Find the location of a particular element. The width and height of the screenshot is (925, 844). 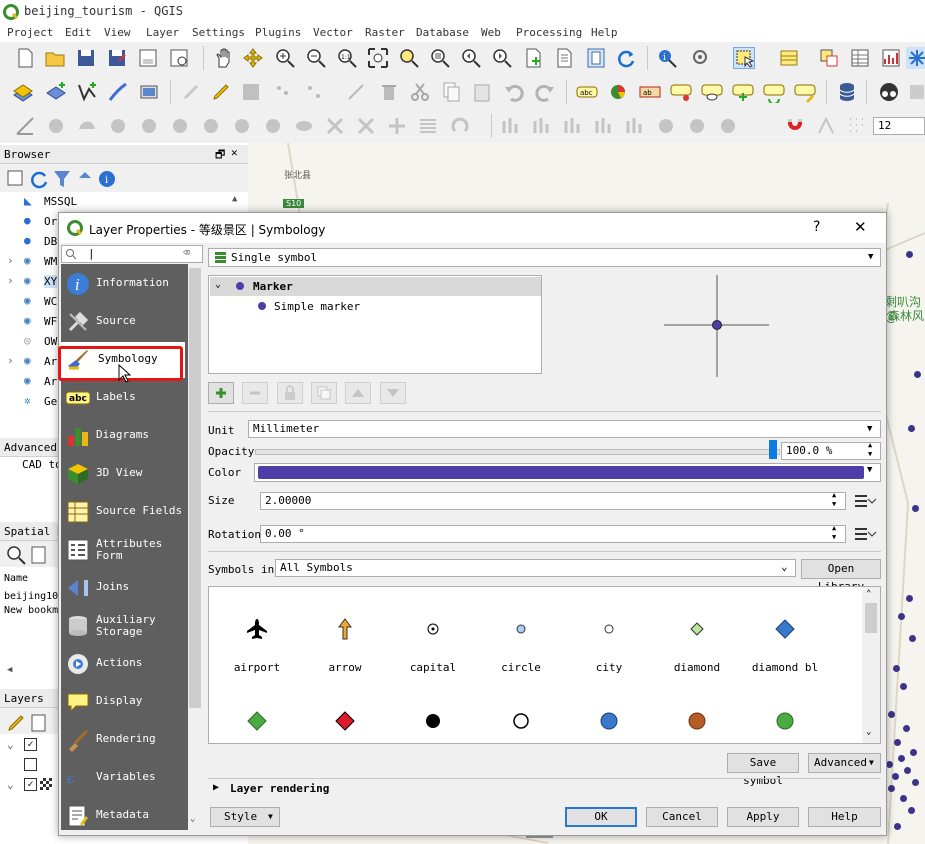

sidebar-item-actions: Actions is located at coordinates (124, 664).